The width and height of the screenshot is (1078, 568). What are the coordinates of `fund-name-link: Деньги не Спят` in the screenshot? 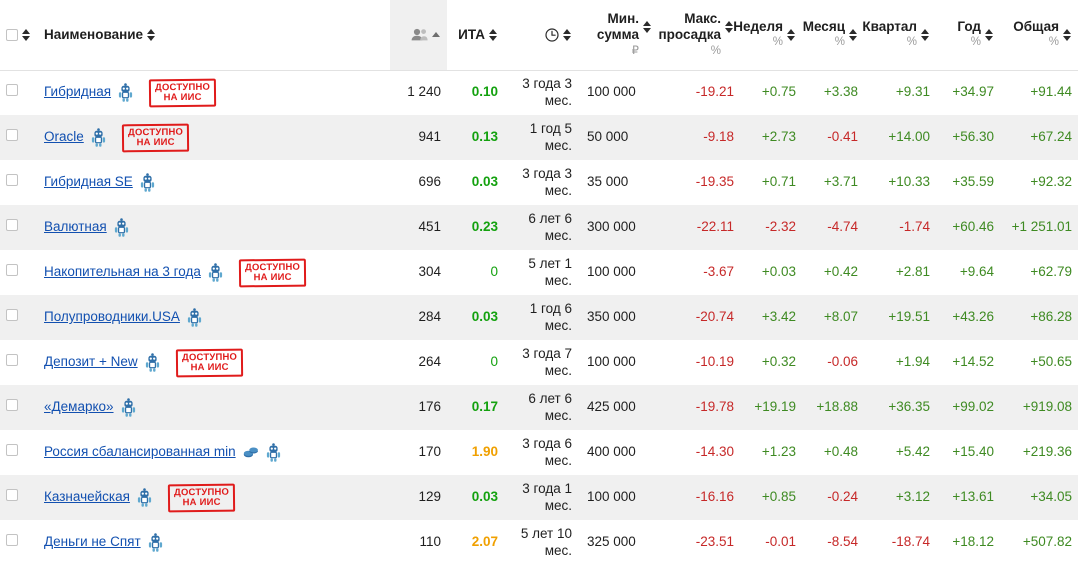 It's located at (92, 542).